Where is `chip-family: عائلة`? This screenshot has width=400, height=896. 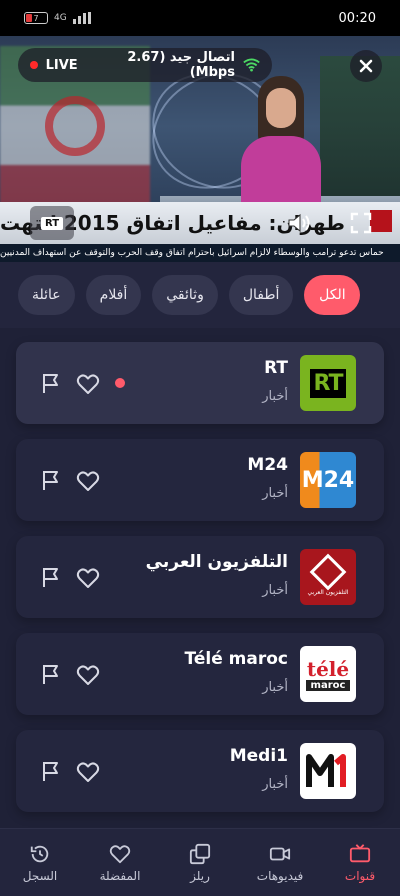 chip-family: عائلة is located at coordinates (46, 295).